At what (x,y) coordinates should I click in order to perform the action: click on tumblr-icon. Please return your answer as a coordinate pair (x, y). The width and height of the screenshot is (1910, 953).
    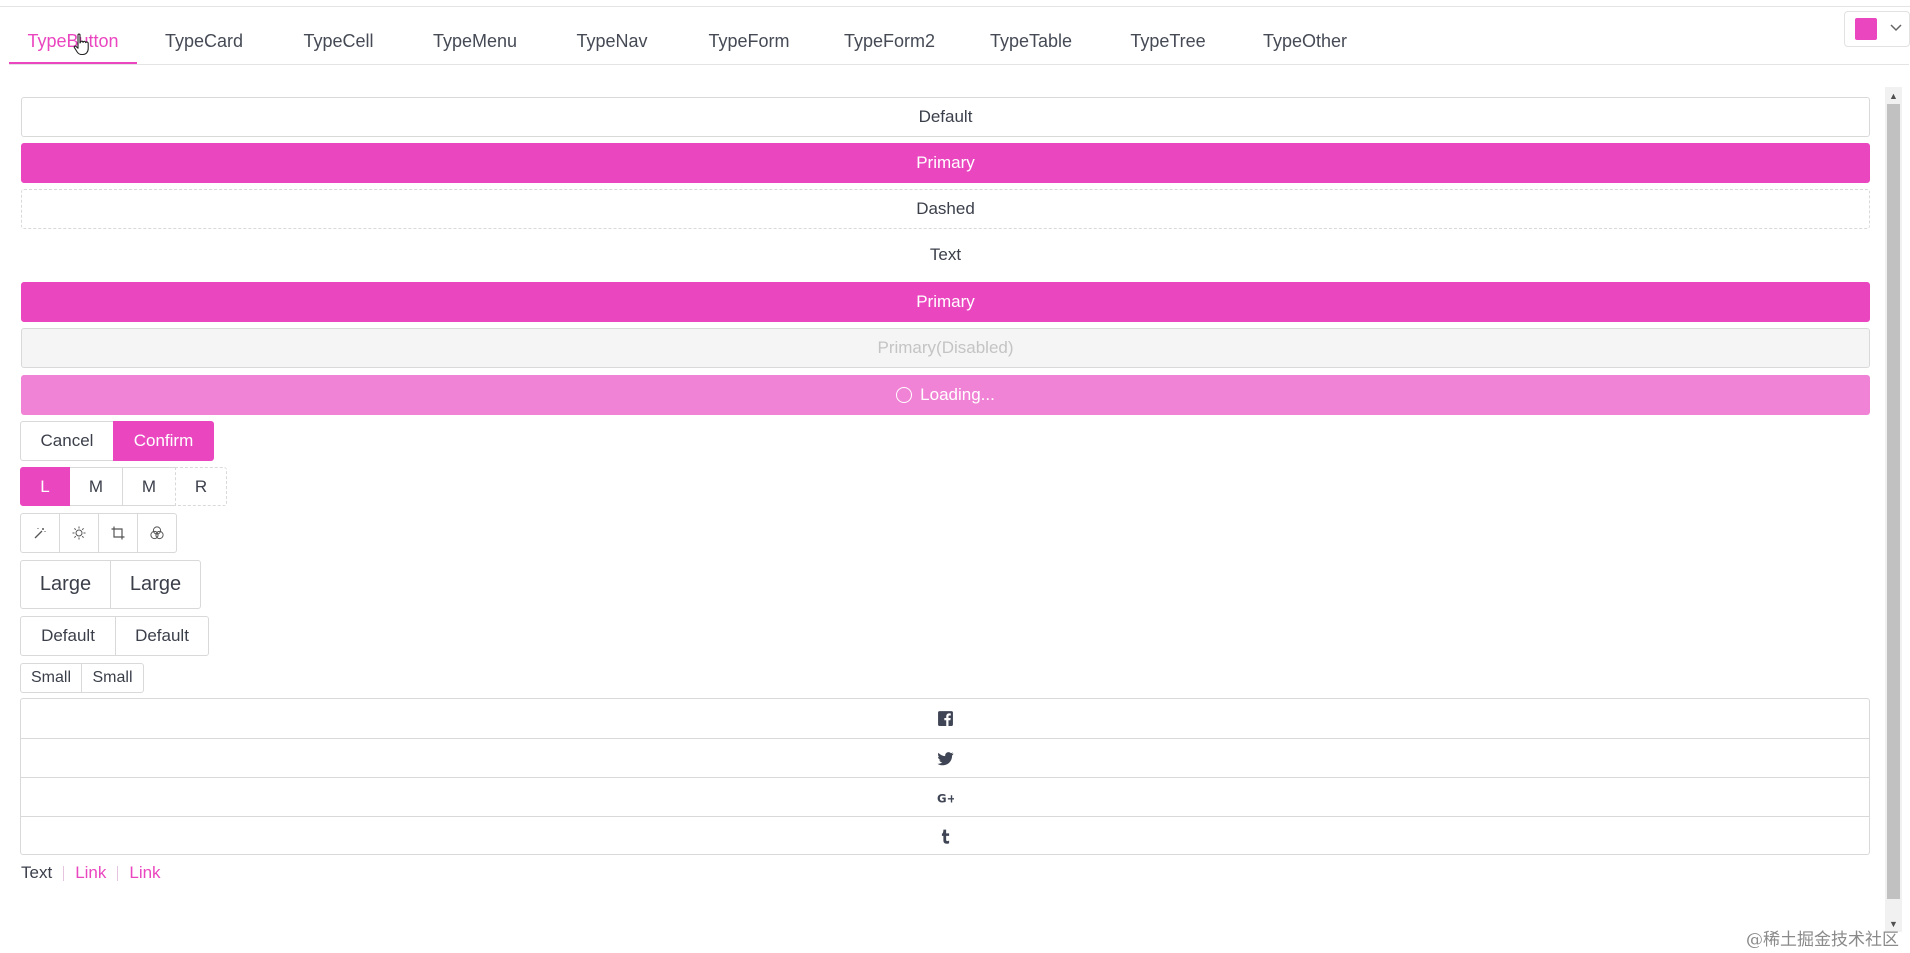
    Looking at the image, I should click on (945, 836).